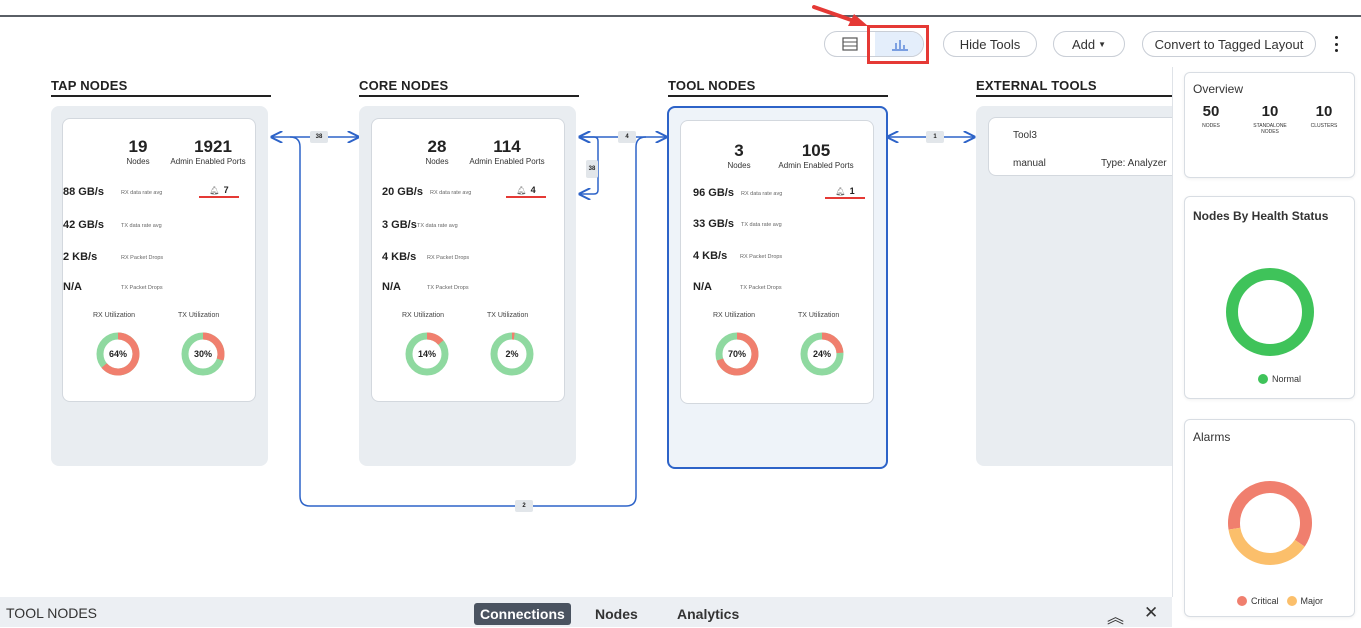  What do you see at coordinates (399, 225) in the screenshot?
I see `core-tx-rate: 3 GB/s` at bounding box center [399, 225].